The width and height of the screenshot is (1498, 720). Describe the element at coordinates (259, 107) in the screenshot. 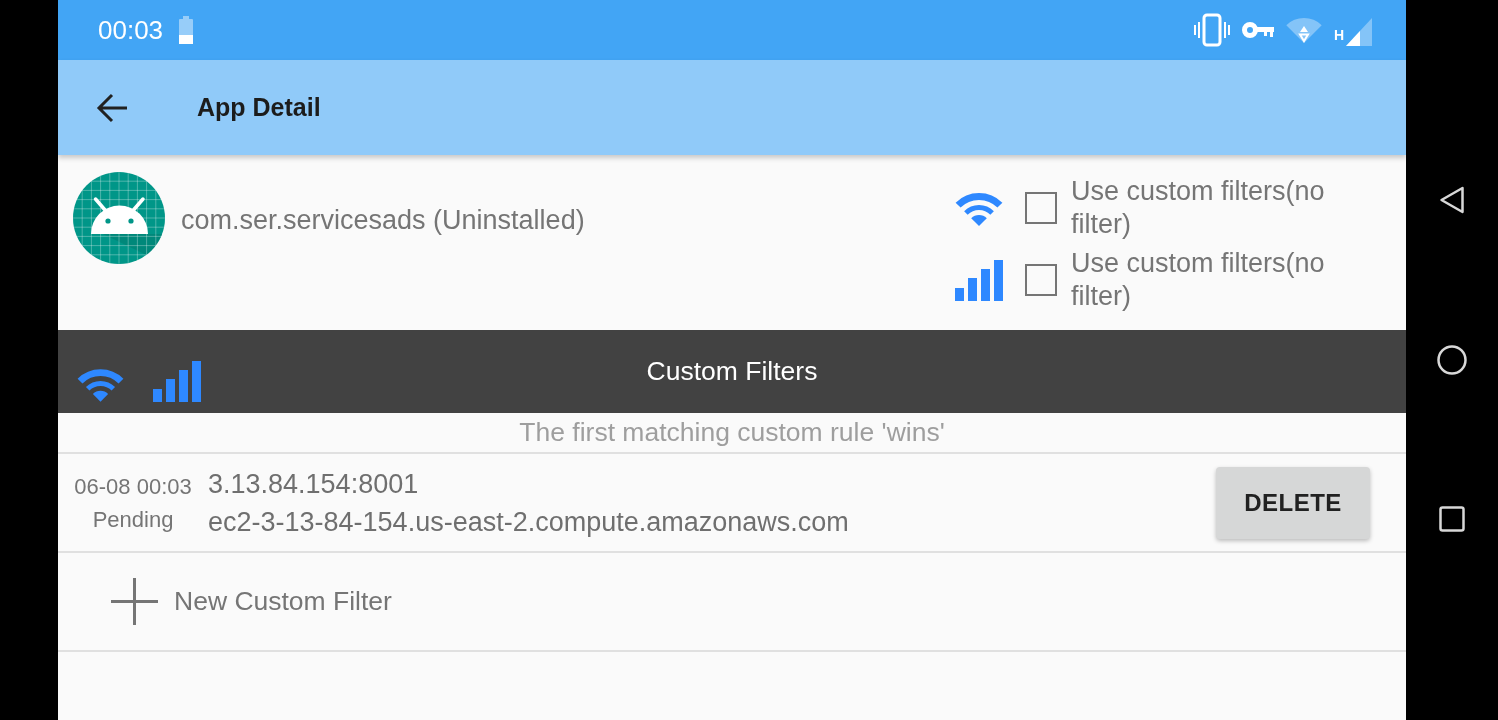

I see `screen-title: App Detail` at that location.